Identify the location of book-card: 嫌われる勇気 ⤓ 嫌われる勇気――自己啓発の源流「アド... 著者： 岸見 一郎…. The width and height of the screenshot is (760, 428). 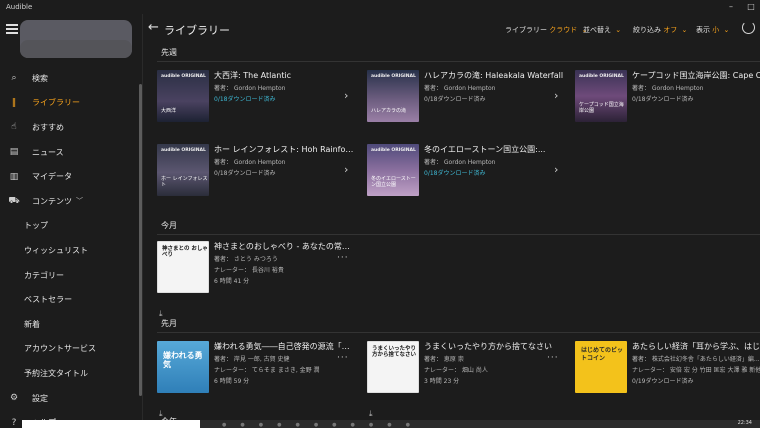
(259, 379).